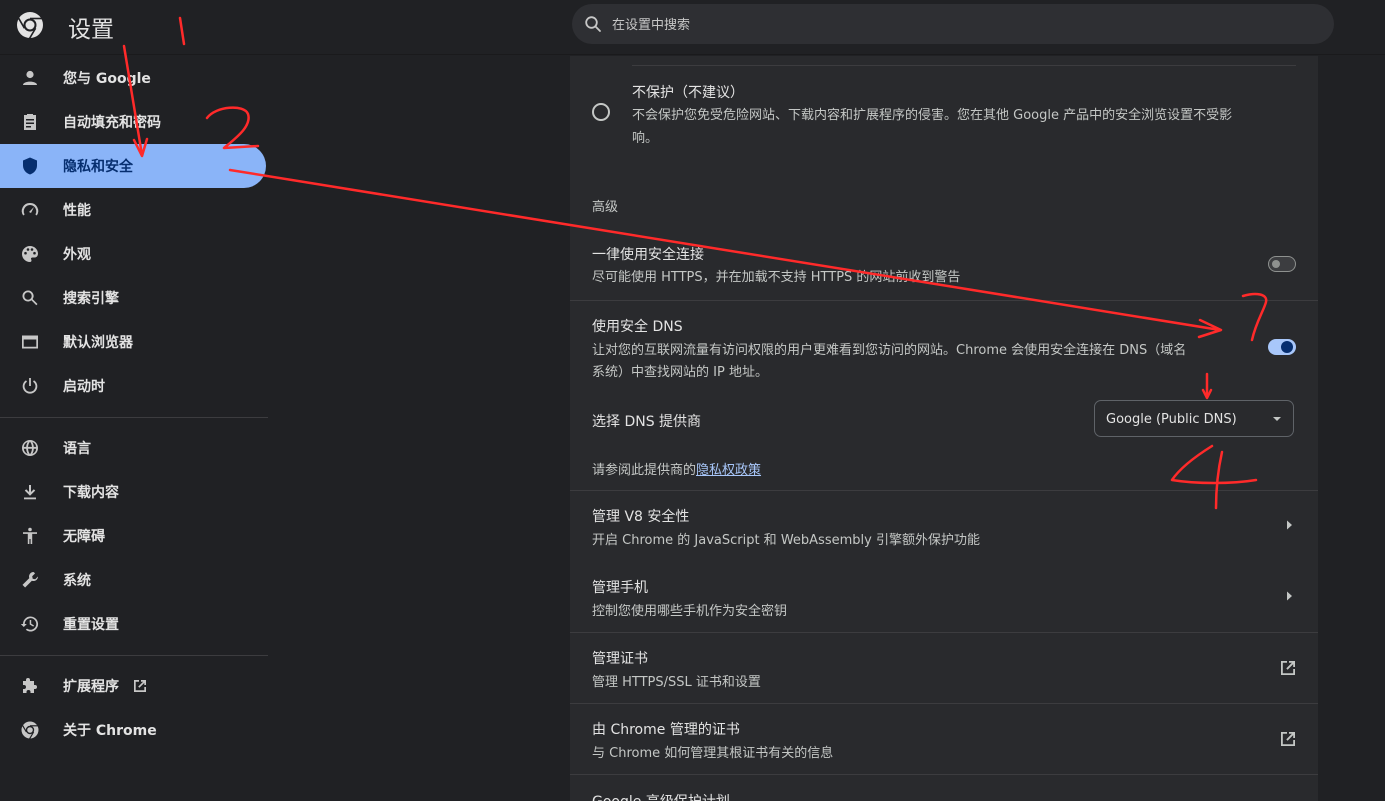  Describe the element at coordinates (30, 730) in the screenshot. I see `chrome-icon` at that location.